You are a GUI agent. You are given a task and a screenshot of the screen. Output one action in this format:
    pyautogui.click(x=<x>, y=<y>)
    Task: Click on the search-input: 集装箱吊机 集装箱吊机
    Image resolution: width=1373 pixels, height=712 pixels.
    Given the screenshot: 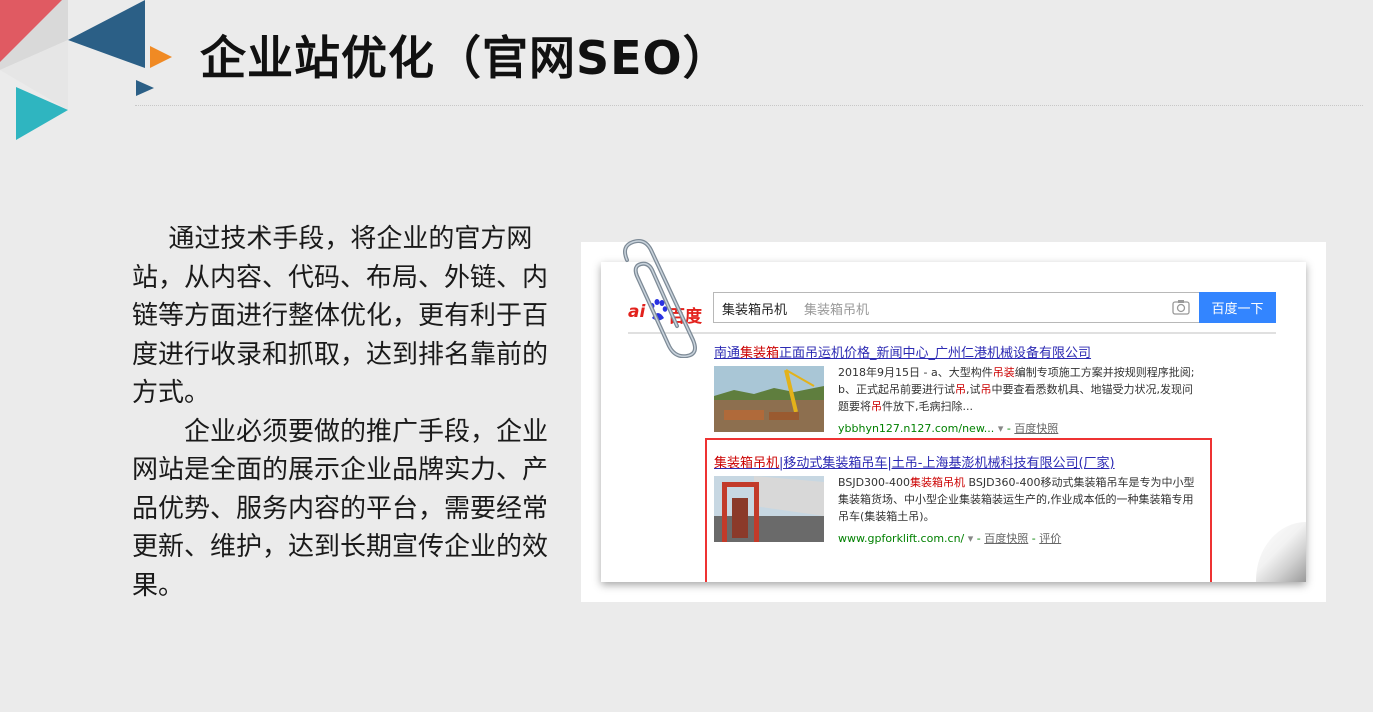 What is the action you would take?
    pyautogui.click(x=957, y=307)
    